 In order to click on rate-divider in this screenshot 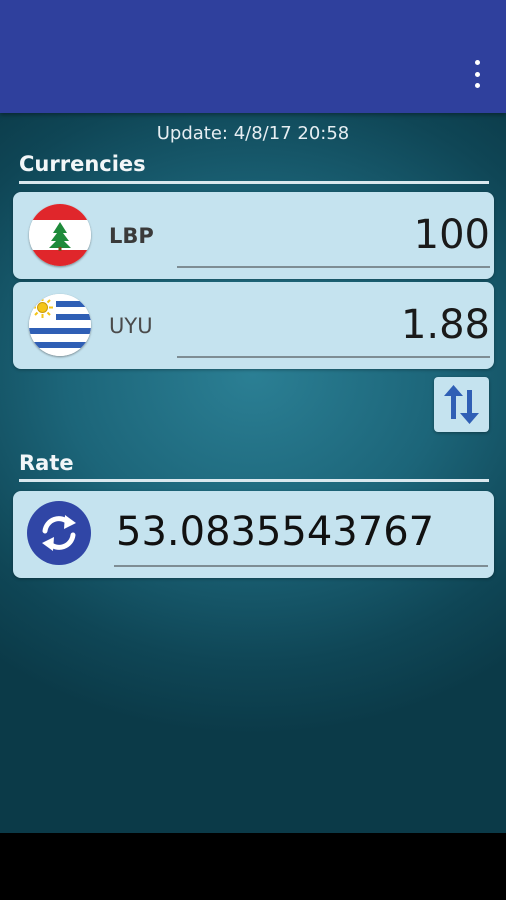, I will do `click(254, 480)`.